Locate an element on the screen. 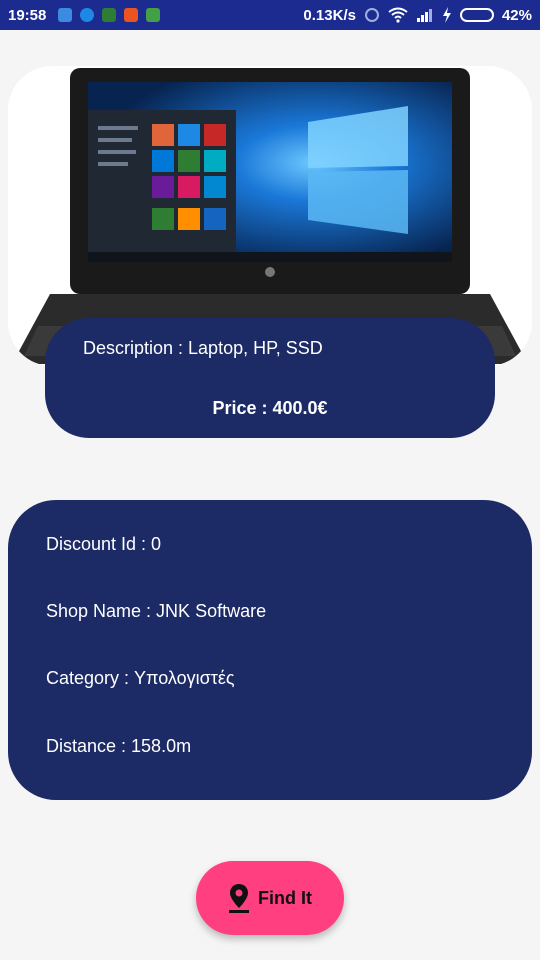 The image size is (540, 960). network-speed: 0.13K/s is located at coordinates (329, 15).